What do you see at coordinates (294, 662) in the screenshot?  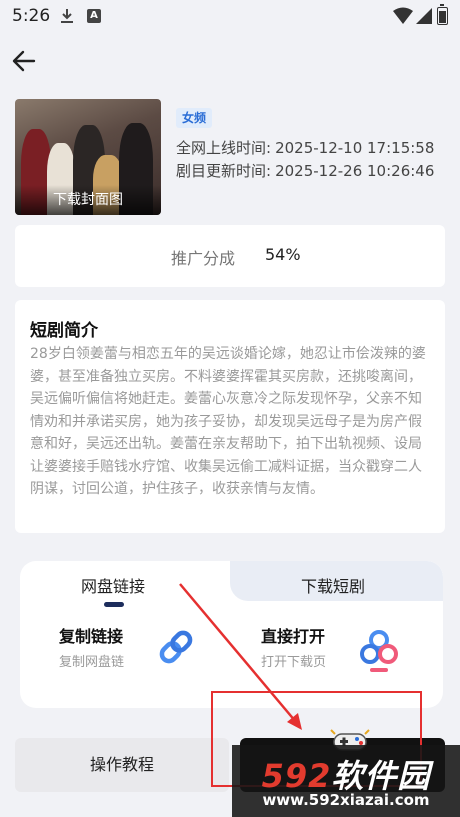 I see `open-direct-subtitle: 打开下载页` at bounding box center [294, 662].